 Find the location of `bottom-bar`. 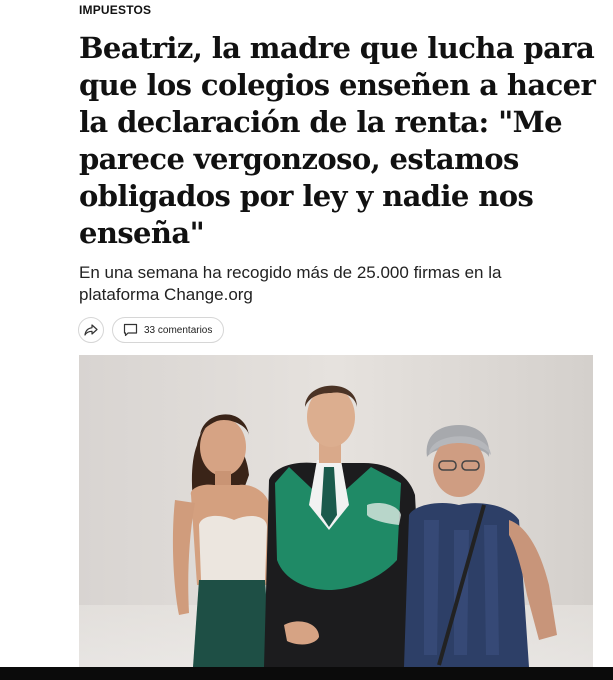

bottom-bar is located at coordinates (306, 673).